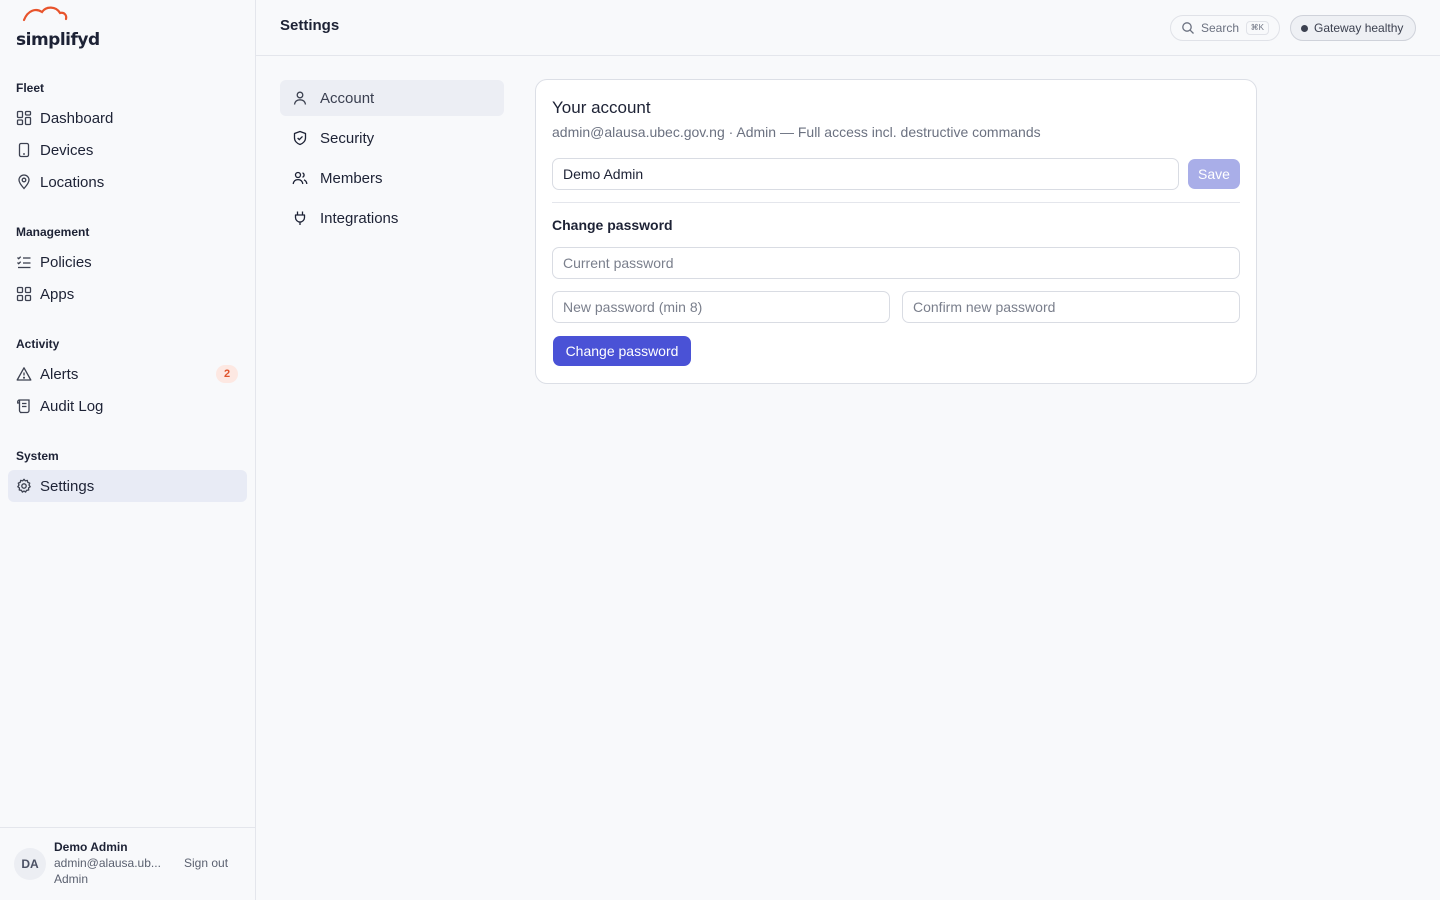 This screenshot has height=900, width=1440. What do you see at coordinates (71, 879) in the screenshot?
I see `user-role: Admin` at bounding box center [71, 879].